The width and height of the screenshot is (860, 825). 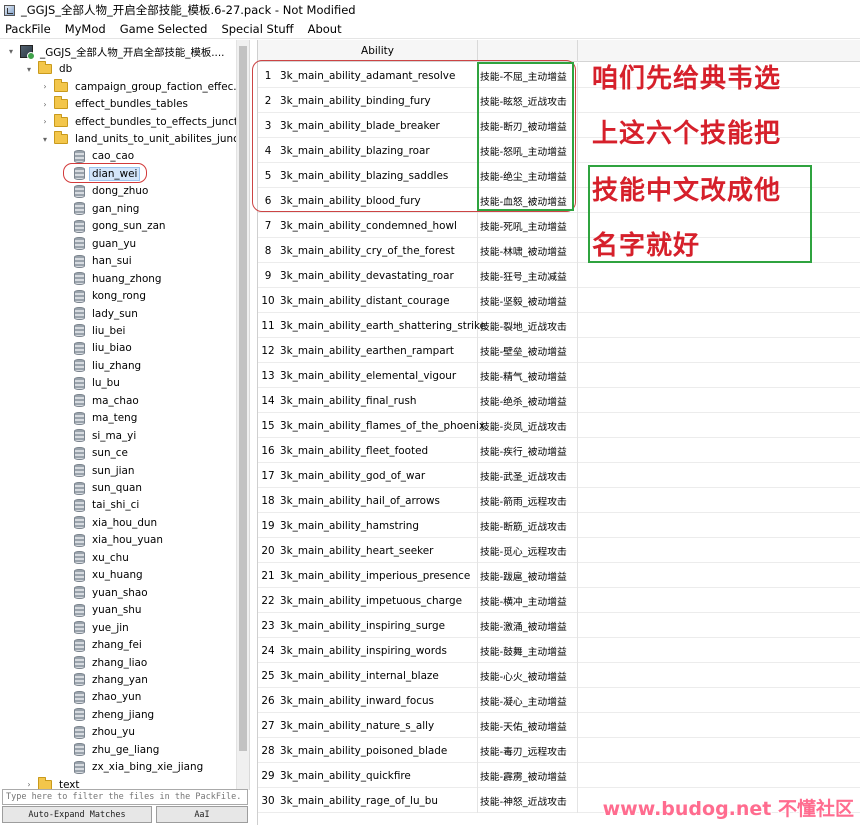 I want to click on ability-key-cell: 3k_main_ability_flames_of_the_phoenix, so click(x=381, y=425).